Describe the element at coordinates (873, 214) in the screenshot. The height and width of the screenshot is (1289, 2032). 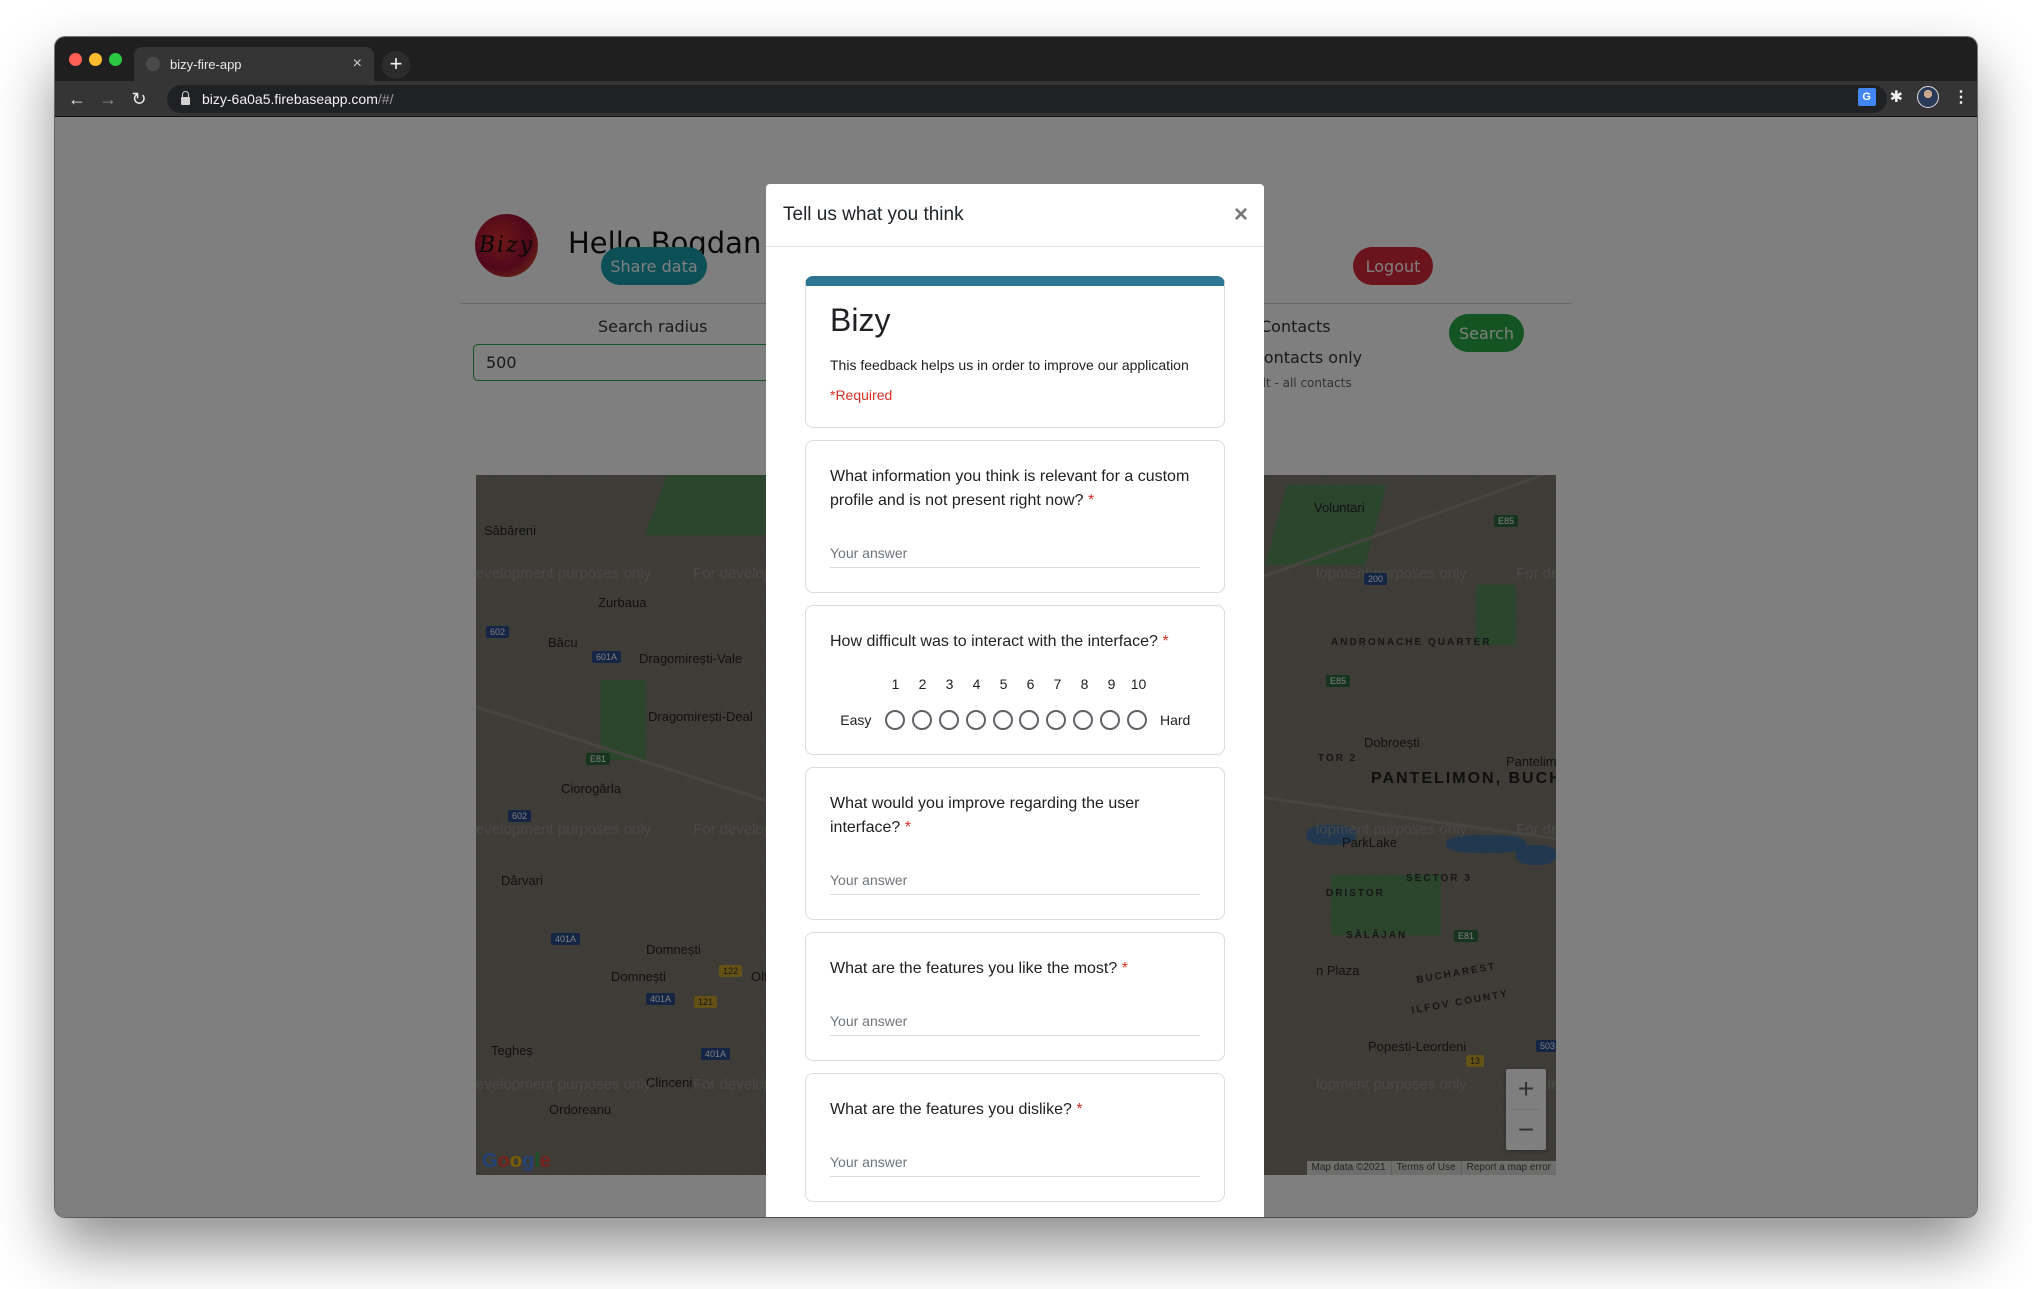
I see `modal-title: Tell us what you think` at that location.